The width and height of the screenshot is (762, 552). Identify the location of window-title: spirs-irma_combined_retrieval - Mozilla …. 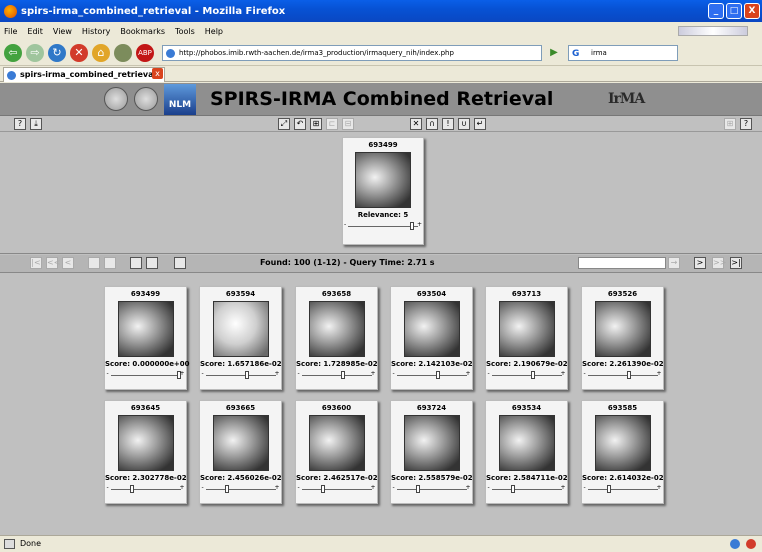
(153, 11).